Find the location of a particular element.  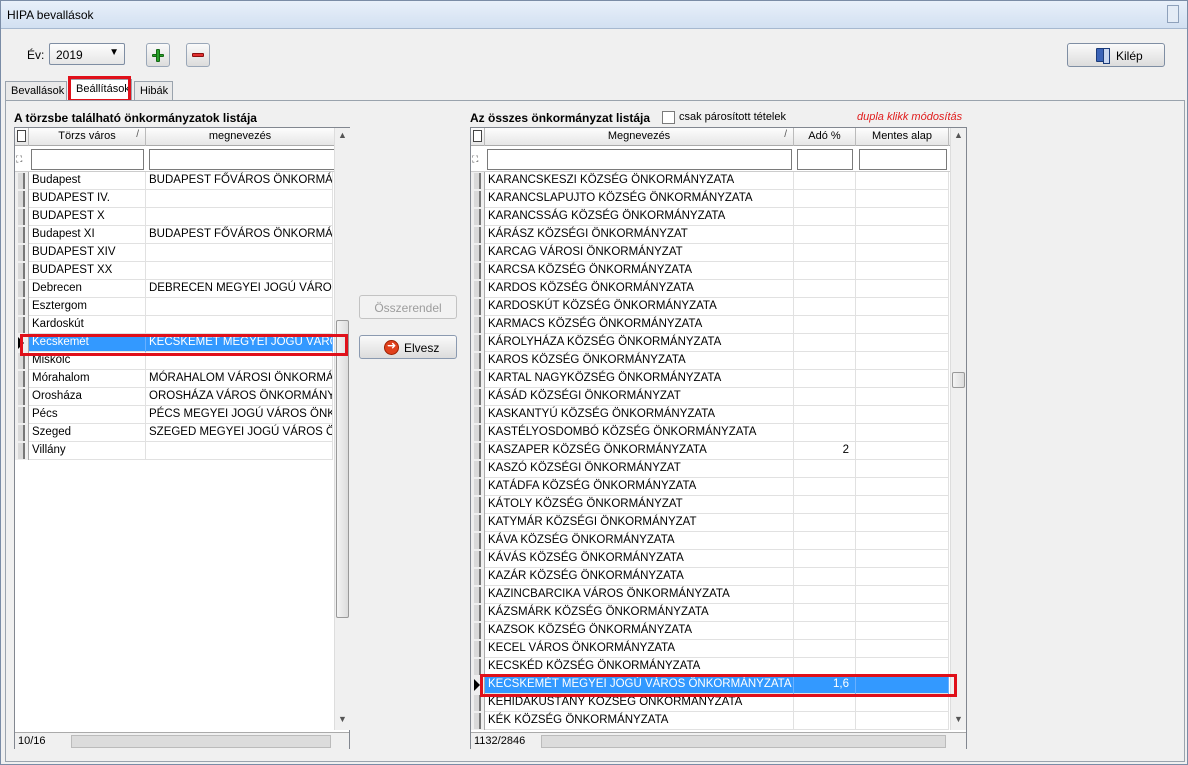

col-header-city: Törzs város / is located at coordinates (87, 137).